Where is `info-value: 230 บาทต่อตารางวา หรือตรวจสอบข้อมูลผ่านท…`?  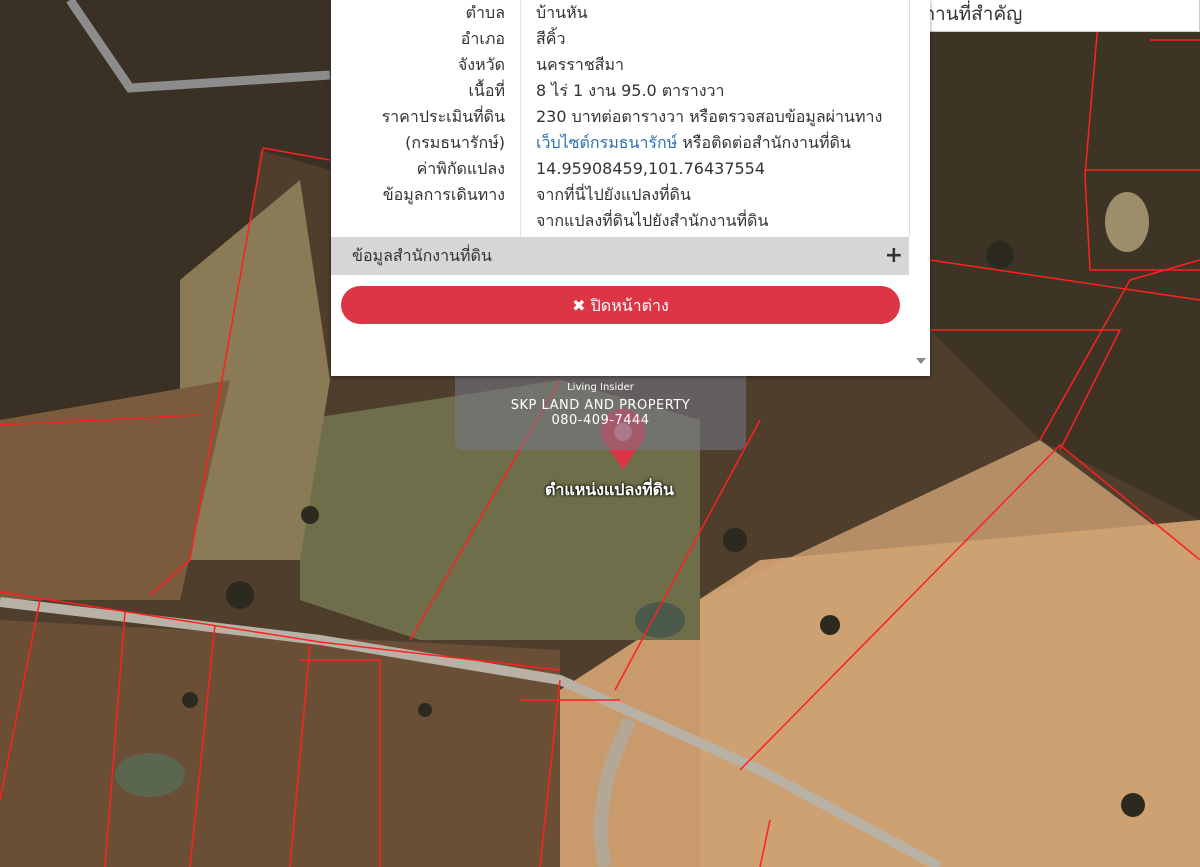
info-value: 230 บาทต่อตารางวา หรือตรวจสอบข้อมูลผ่านท… is located at coordinates (709, 116).